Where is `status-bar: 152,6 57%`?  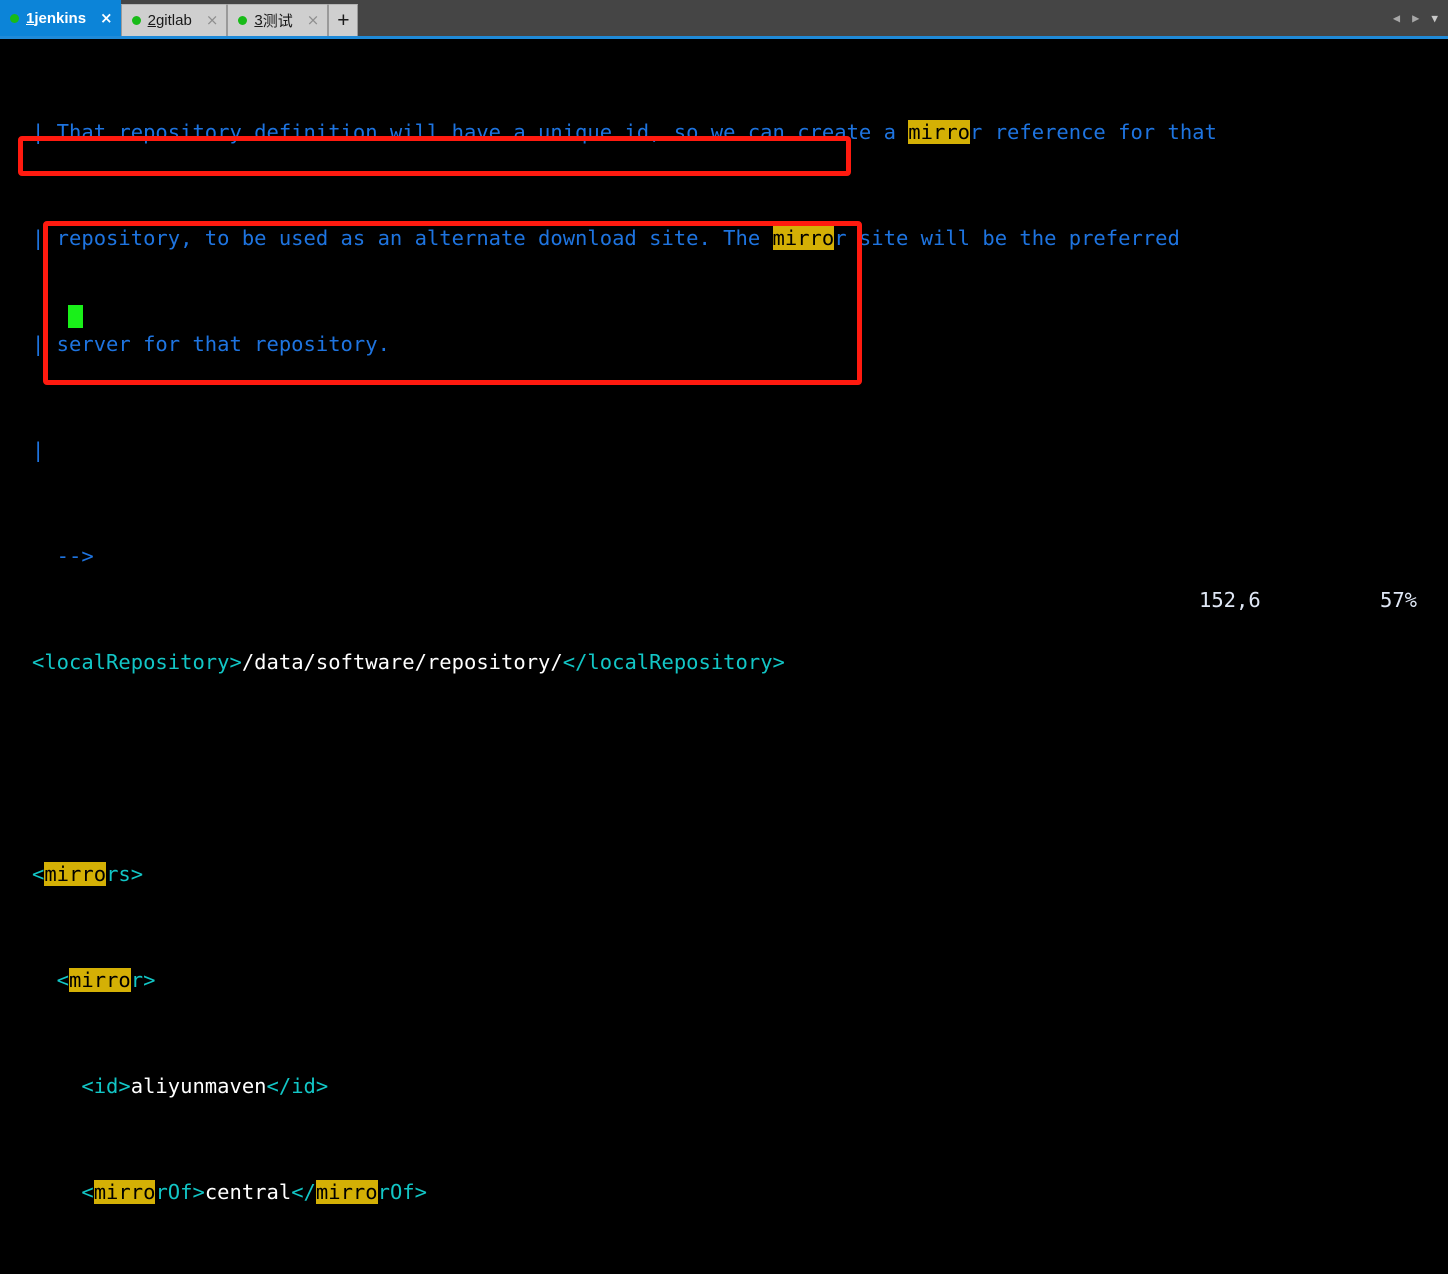 status-bar: 152,6 57% is located at coordinates (724, 605).